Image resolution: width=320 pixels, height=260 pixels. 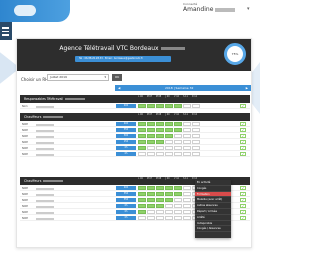 I want to click on next-week-button: ▶, so click(x=247, y=88).